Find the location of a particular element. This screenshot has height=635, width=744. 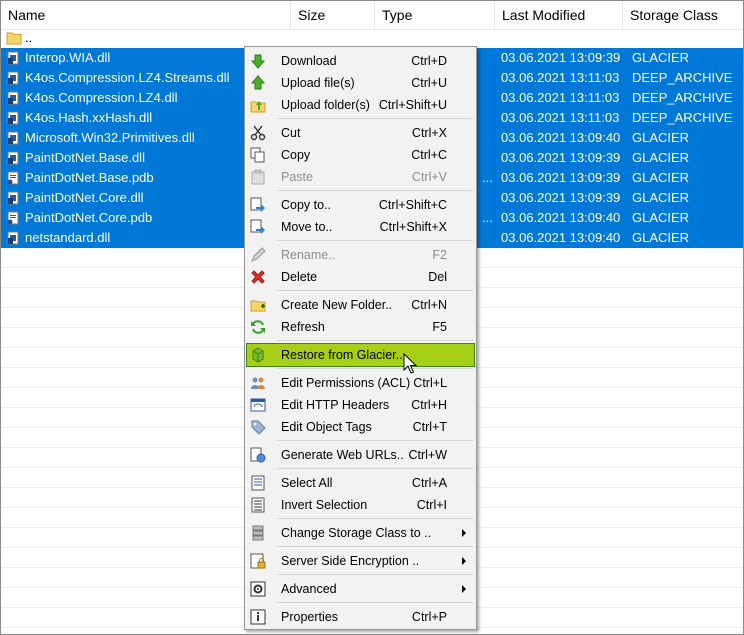

menu-item-select-all: Select All Ctrl+A is located at coordinates (360, 483).